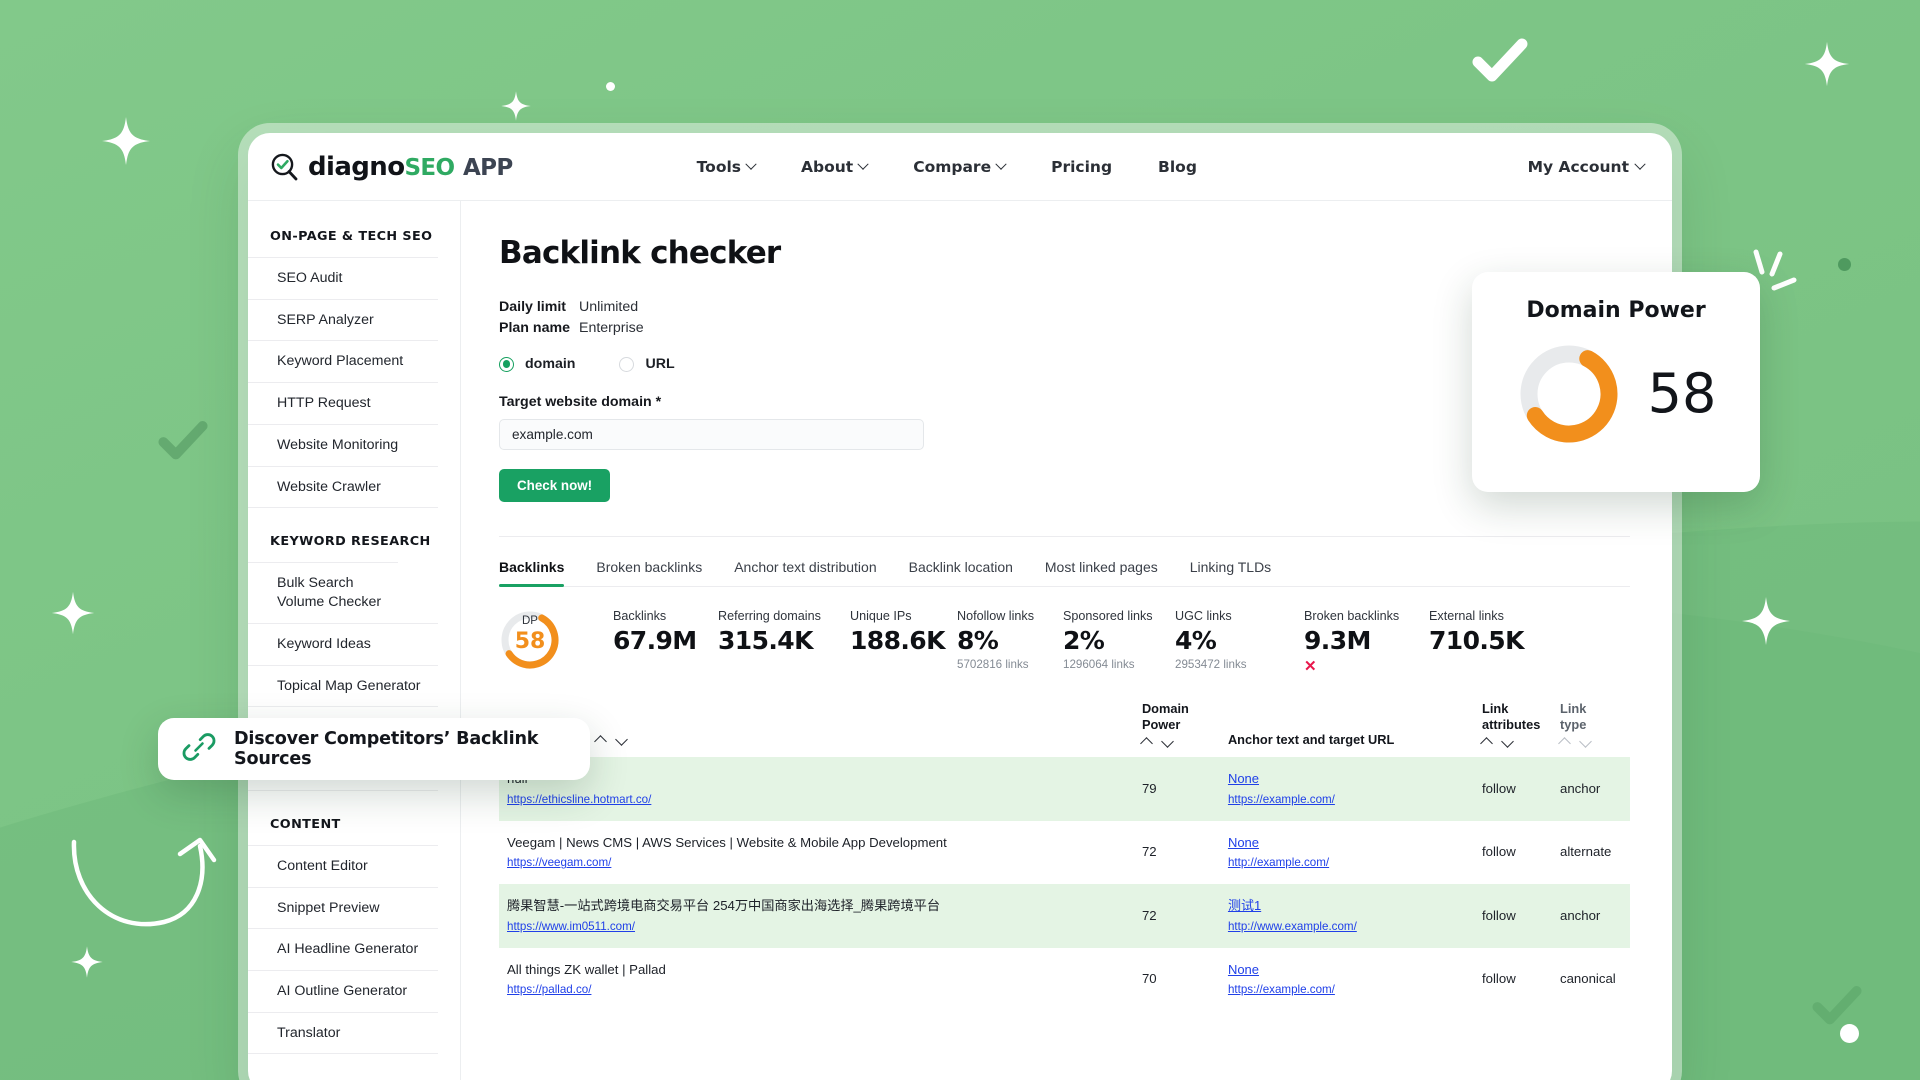 This screenshot has height=1080, width=1920. Describe the element at coordinates (1064, 307) in the screenshot. I see `daily-limit-row: Daily limit Unlimited` at that location.